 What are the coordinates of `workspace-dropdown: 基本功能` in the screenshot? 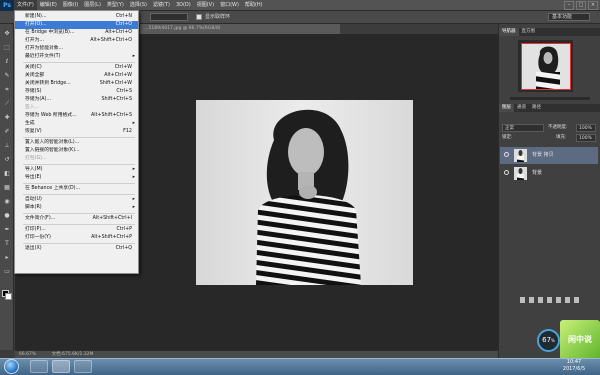 It's located at (569, 17).